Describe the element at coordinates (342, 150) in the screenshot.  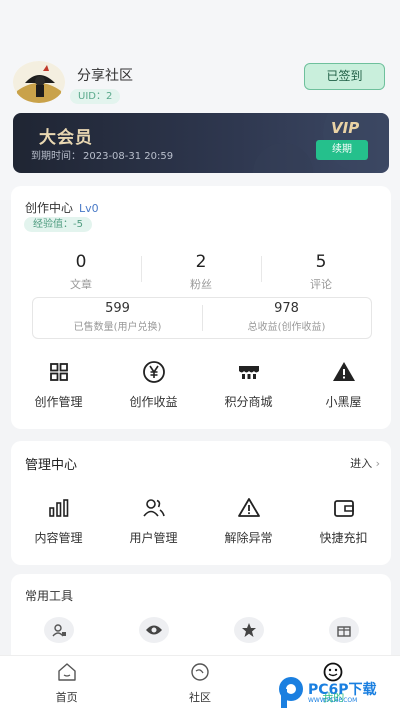
I see `renew-button: 续期` at that location.